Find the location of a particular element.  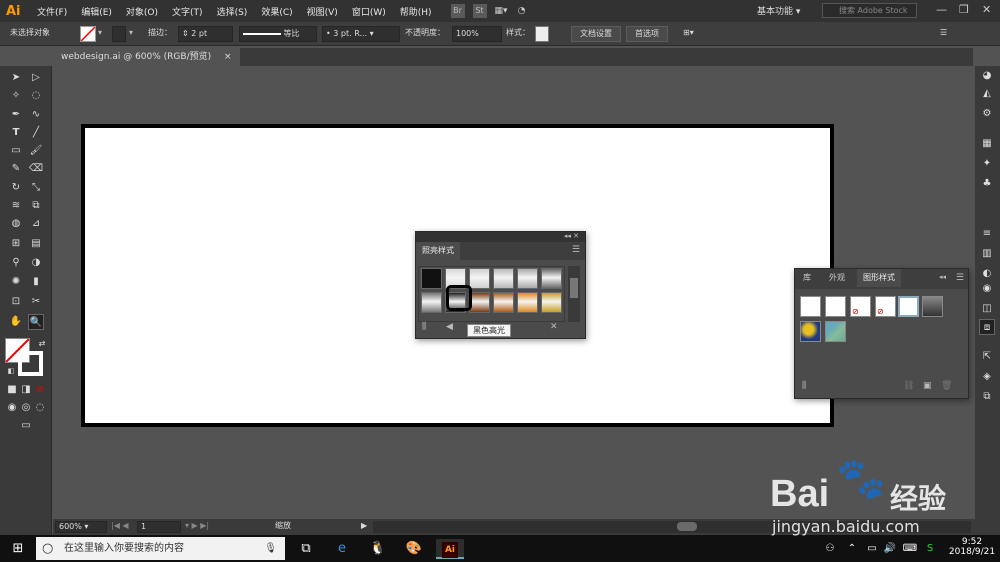

break-link-icon: ⛓ is located at coordinates (908, 386).